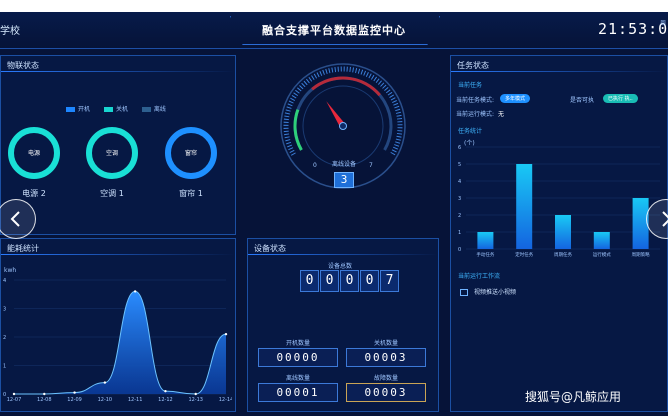  What do you see at coordinates (501, 114) in the screenshot?
I see `running-mode-value: 无` at bounding box center [501, 114].